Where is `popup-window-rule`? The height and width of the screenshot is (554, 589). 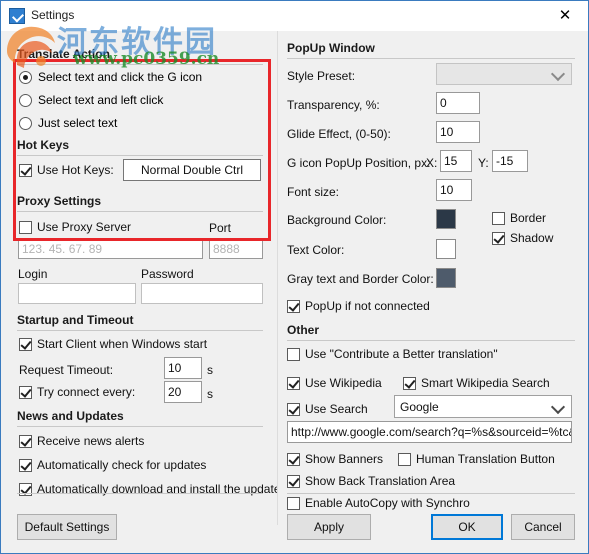 popup-window-rule is located at coordinates (431, 58).